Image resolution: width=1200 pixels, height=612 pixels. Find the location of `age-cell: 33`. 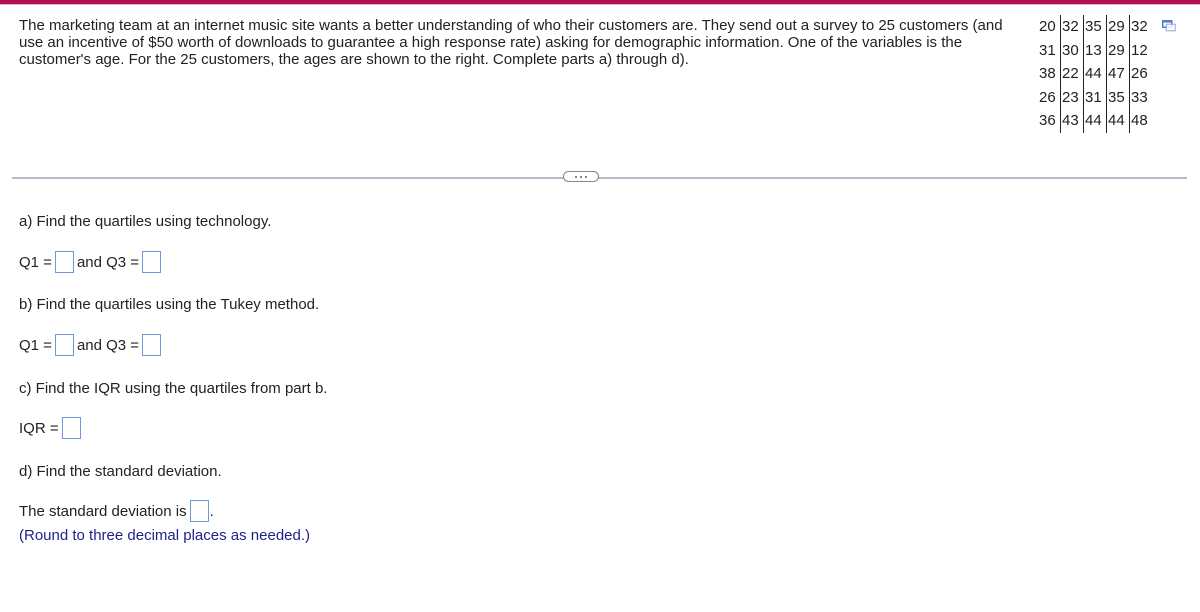

age-cell: 33 is located at coordinates (1140, 97).